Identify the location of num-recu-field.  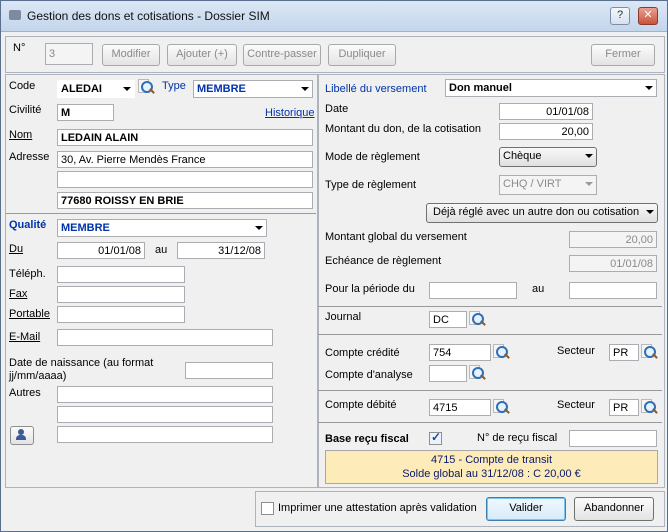
(613, 438).